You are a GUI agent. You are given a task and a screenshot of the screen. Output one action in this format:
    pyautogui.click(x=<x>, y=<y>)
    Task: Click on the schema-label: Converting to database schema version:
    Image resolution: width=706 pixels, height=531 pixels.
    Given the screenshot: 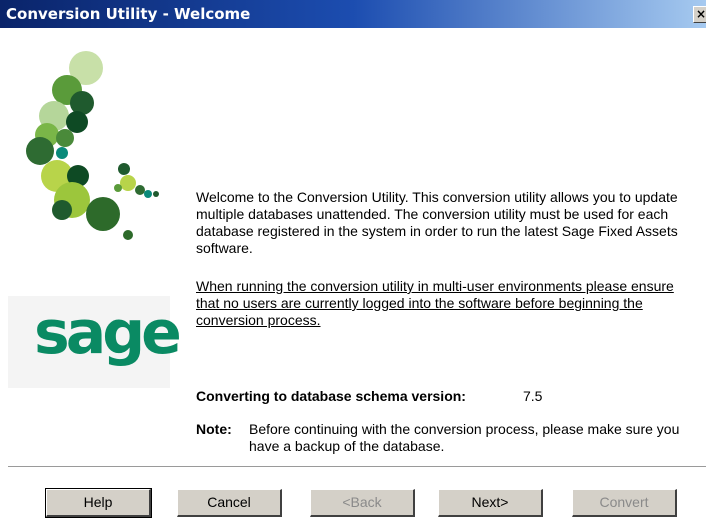 What is the action you would take?
    pyautogui.click(x=331, y=396)
    